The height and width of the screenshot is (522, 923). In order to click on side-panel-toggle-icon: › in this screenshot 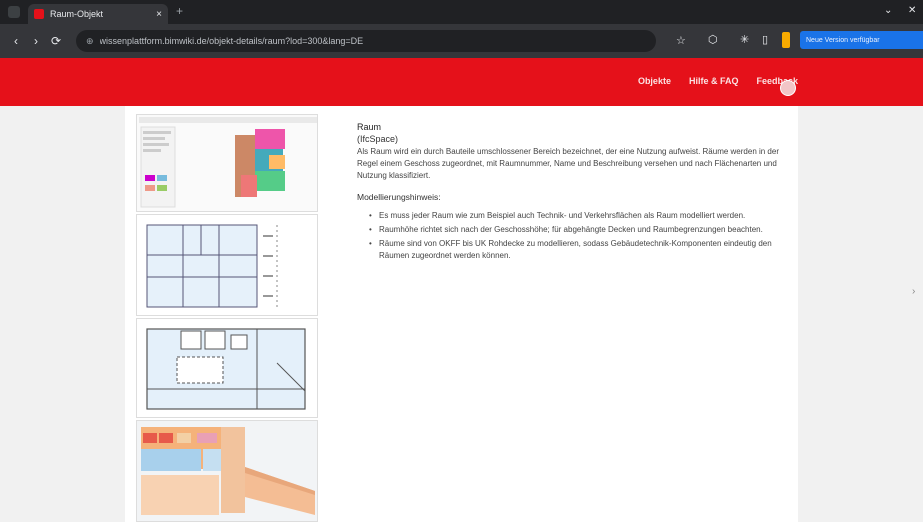, I will do `click(917, 293)`.